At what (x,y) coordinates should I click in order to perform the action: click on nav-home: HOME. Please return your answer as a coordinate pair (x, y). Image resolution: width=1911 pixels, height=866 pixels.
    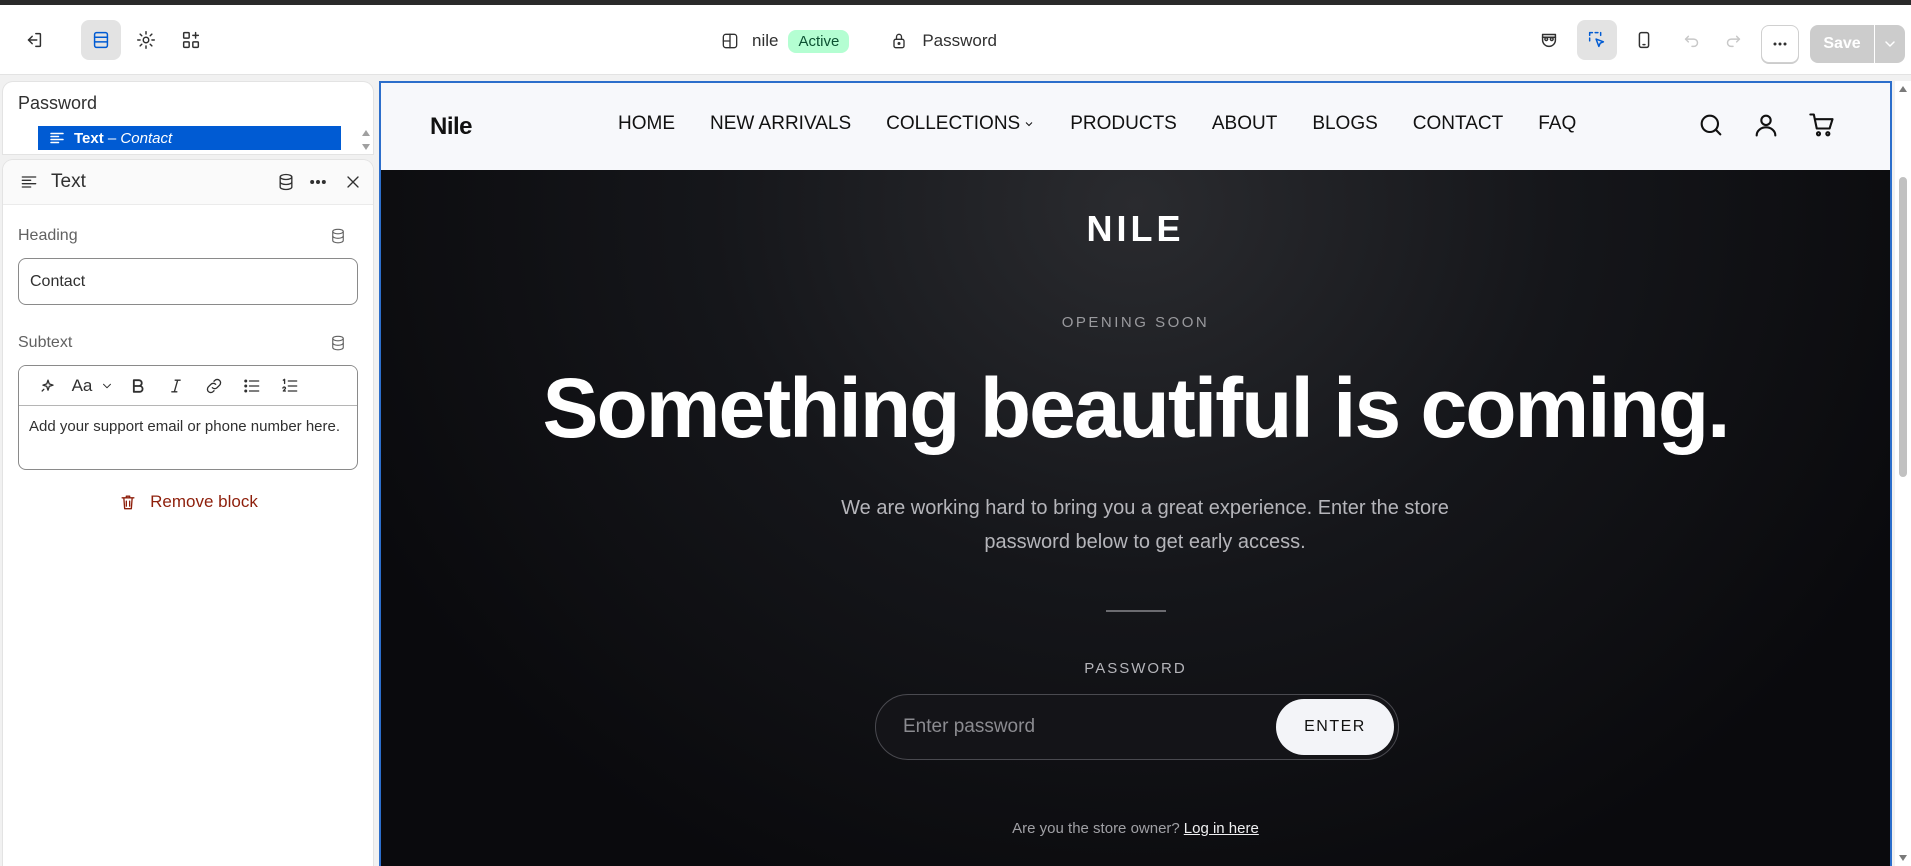
    Looking at the image, I should click on (646, 124).